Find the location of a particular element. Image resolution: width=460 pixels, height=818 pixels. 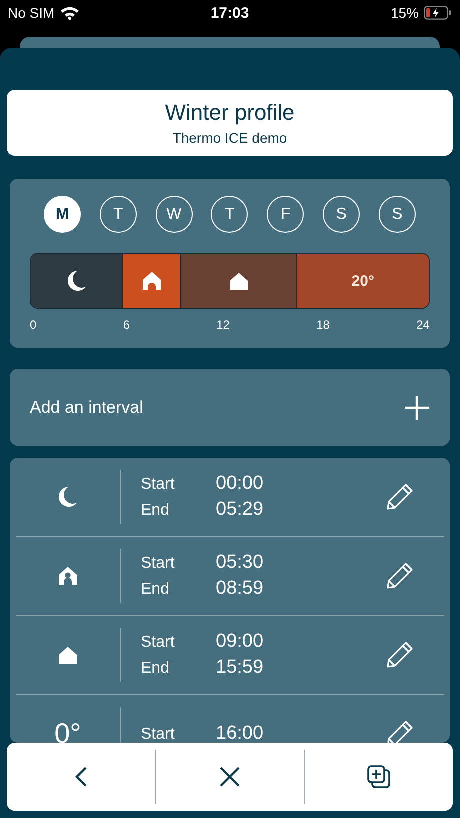

profile-title: Winter profile is located at coordinates (230, 113).